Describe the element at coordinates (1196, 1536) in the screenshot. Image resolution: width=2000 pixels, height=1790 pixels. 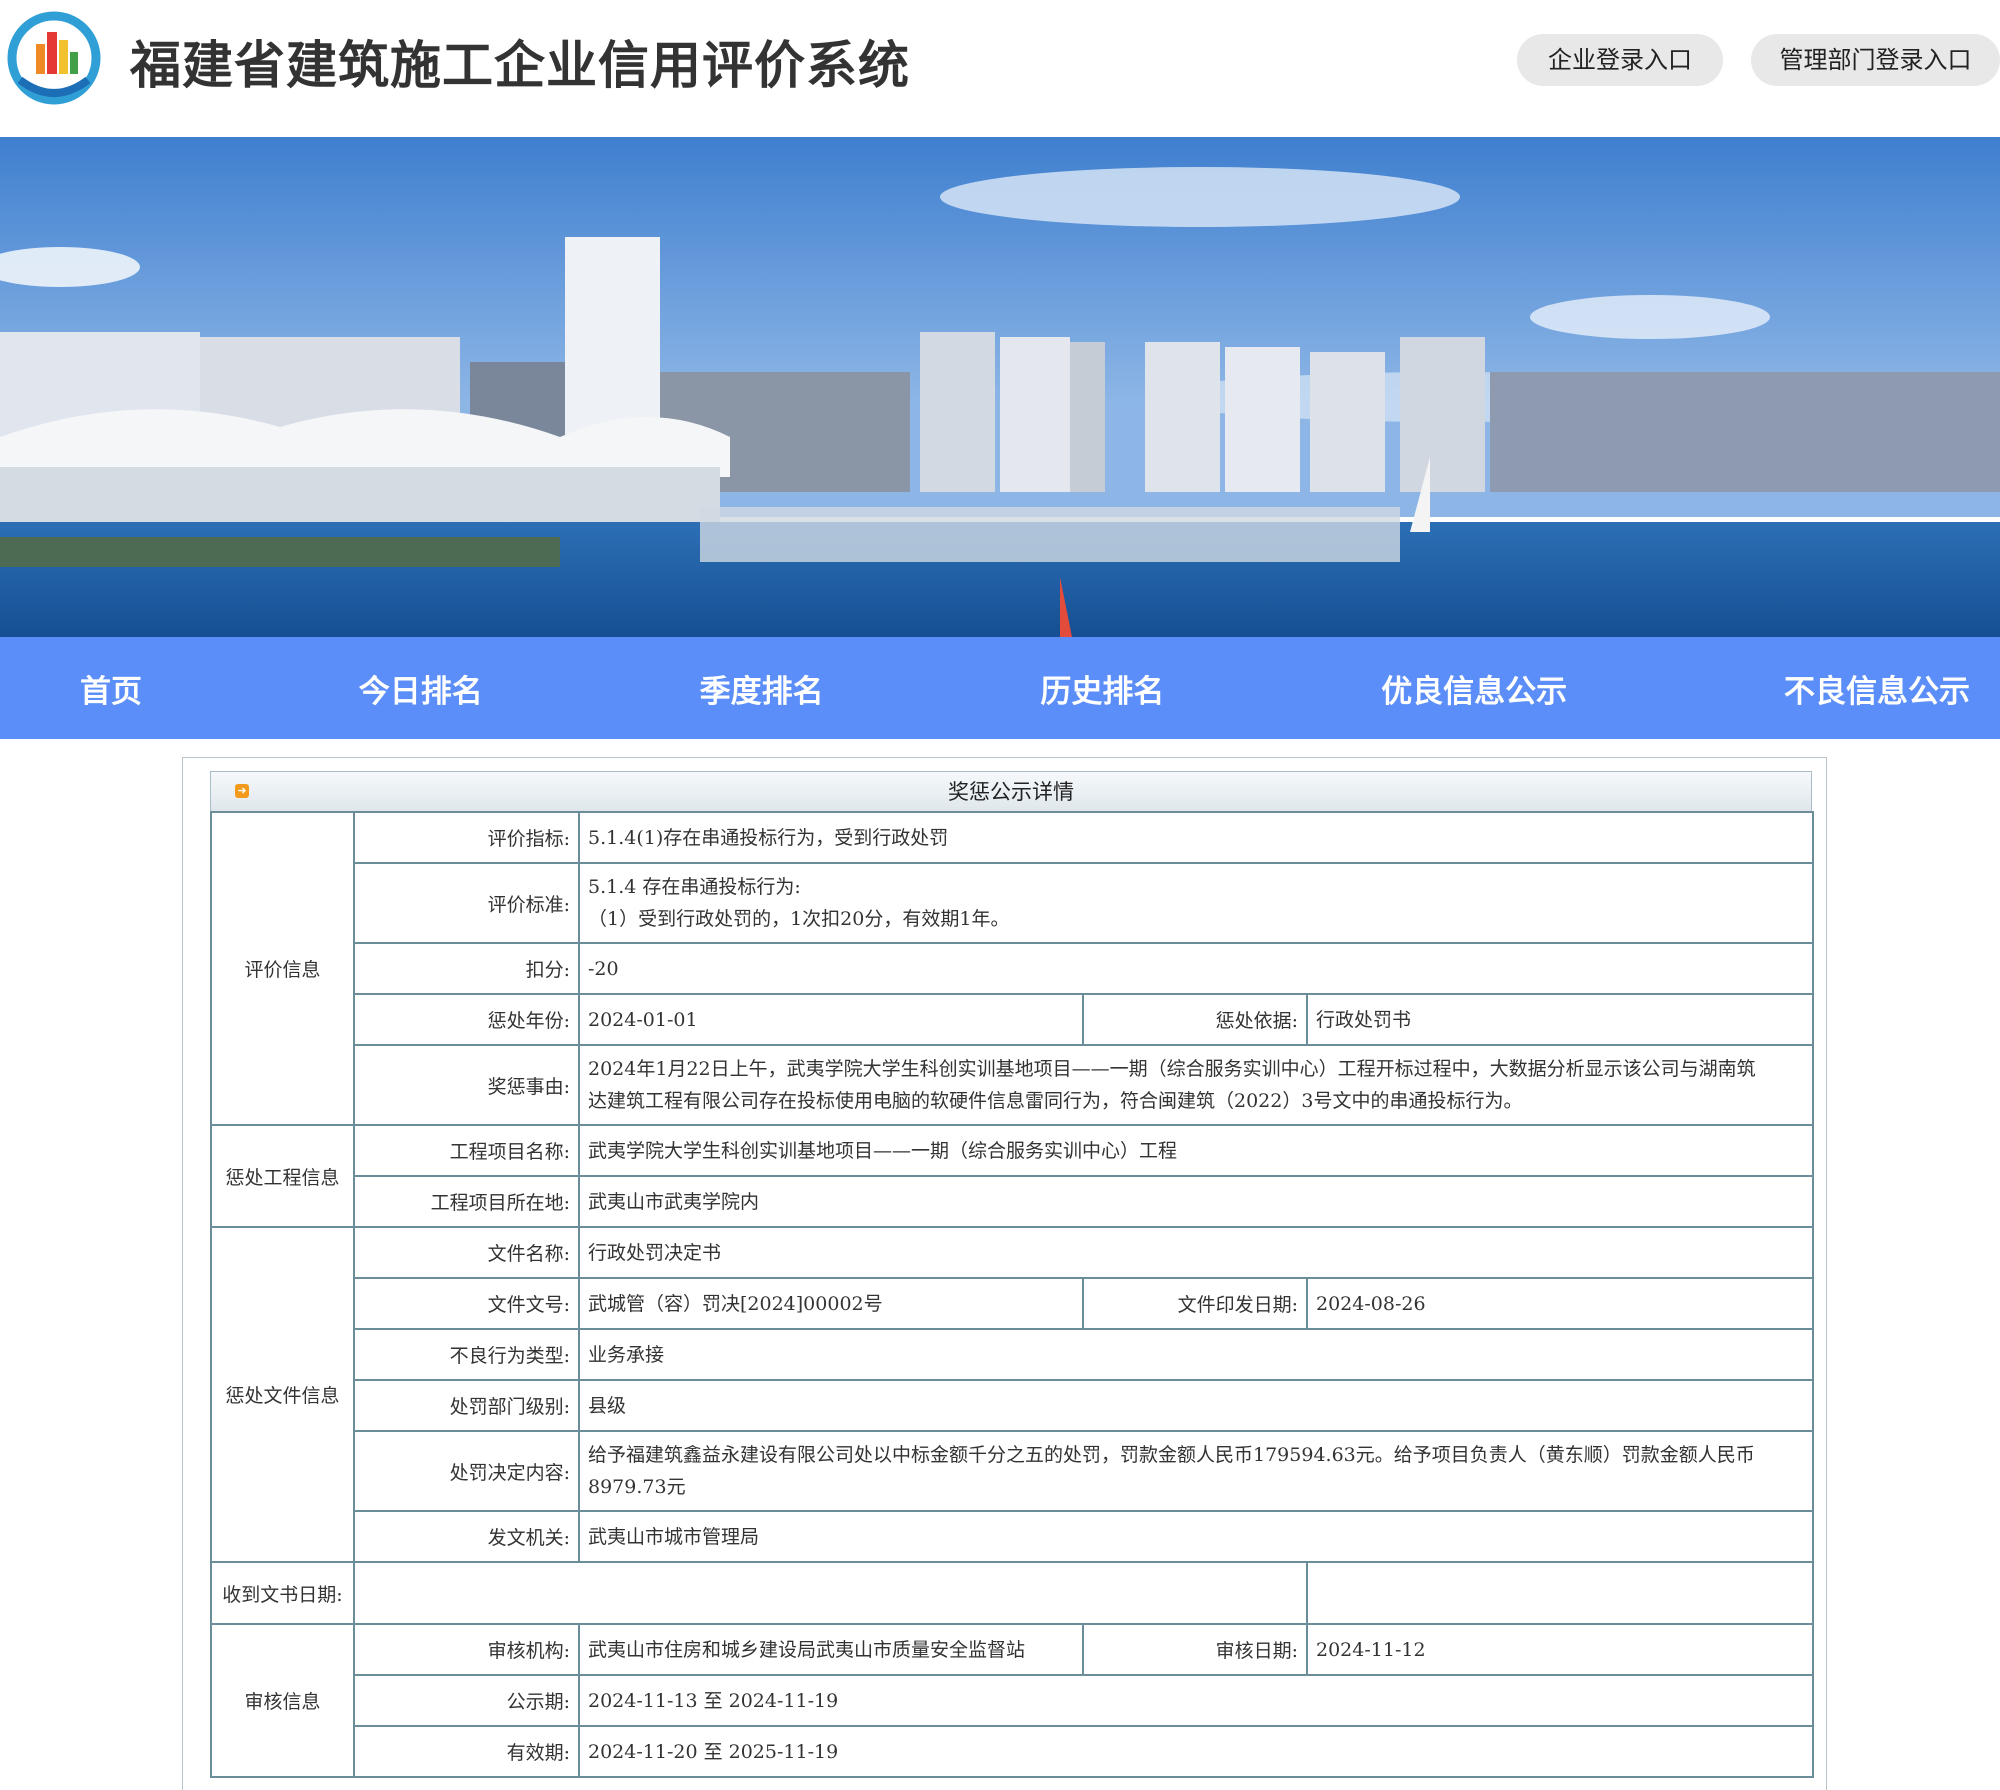
I see `value-issuer: 武夷山市城市管理局` at that location.